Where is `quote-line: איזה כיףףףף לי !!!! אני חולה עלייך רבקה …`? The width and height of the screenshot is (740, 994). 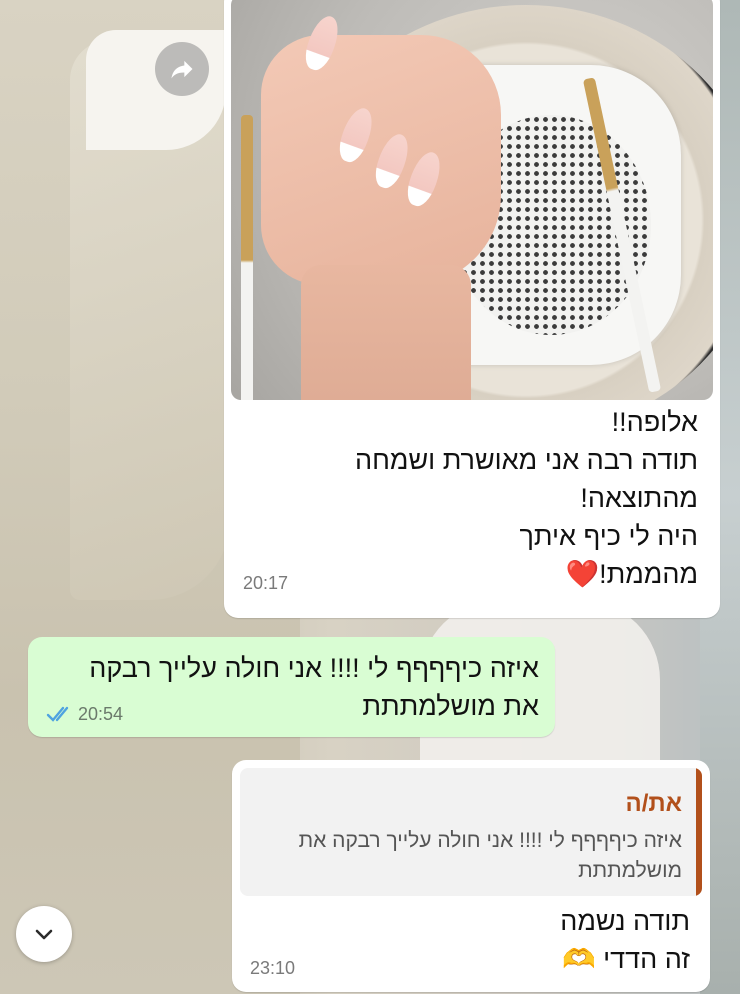
quote-line: איזה כיףףףף לי !!!! אני חולה עלייך רבקה … is located at coordinates (490, 840).